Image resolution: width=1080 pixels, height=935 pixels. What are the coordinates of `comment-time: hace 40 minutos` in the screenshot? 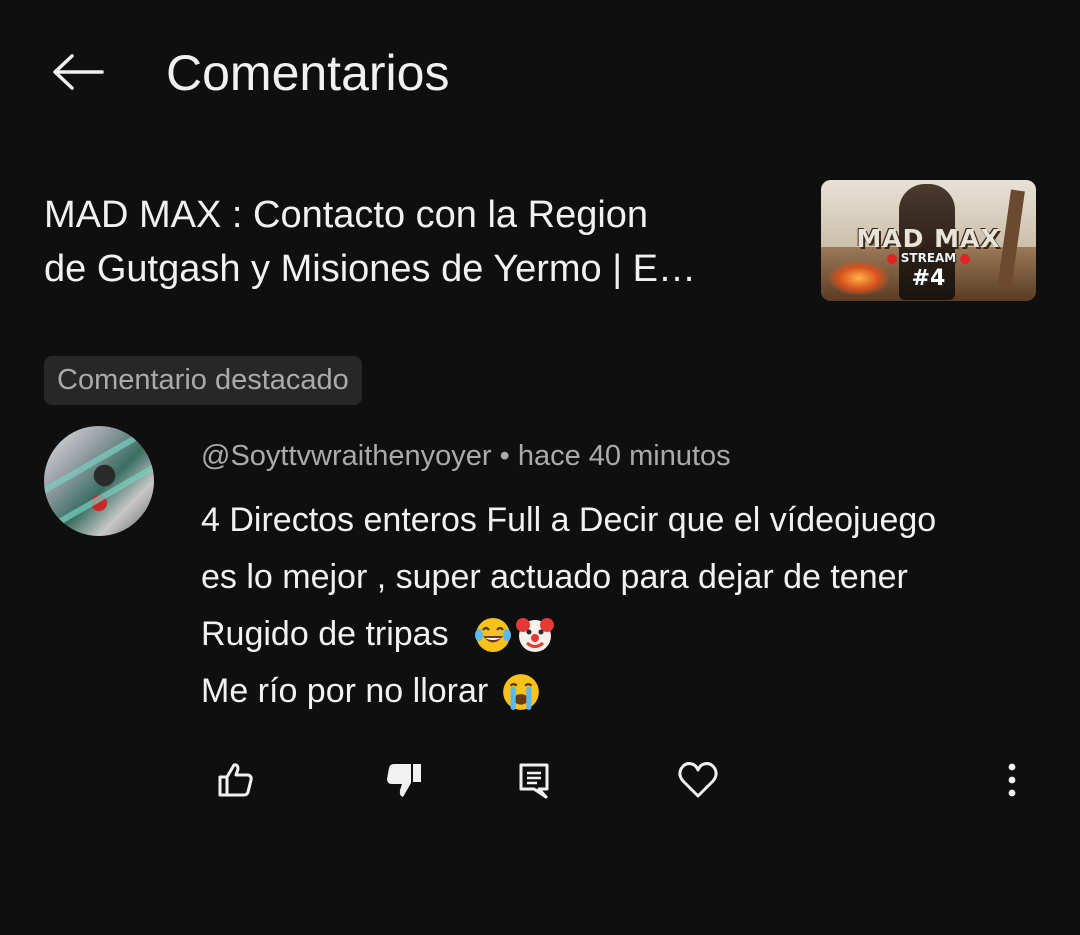 It's located at (624, 456).